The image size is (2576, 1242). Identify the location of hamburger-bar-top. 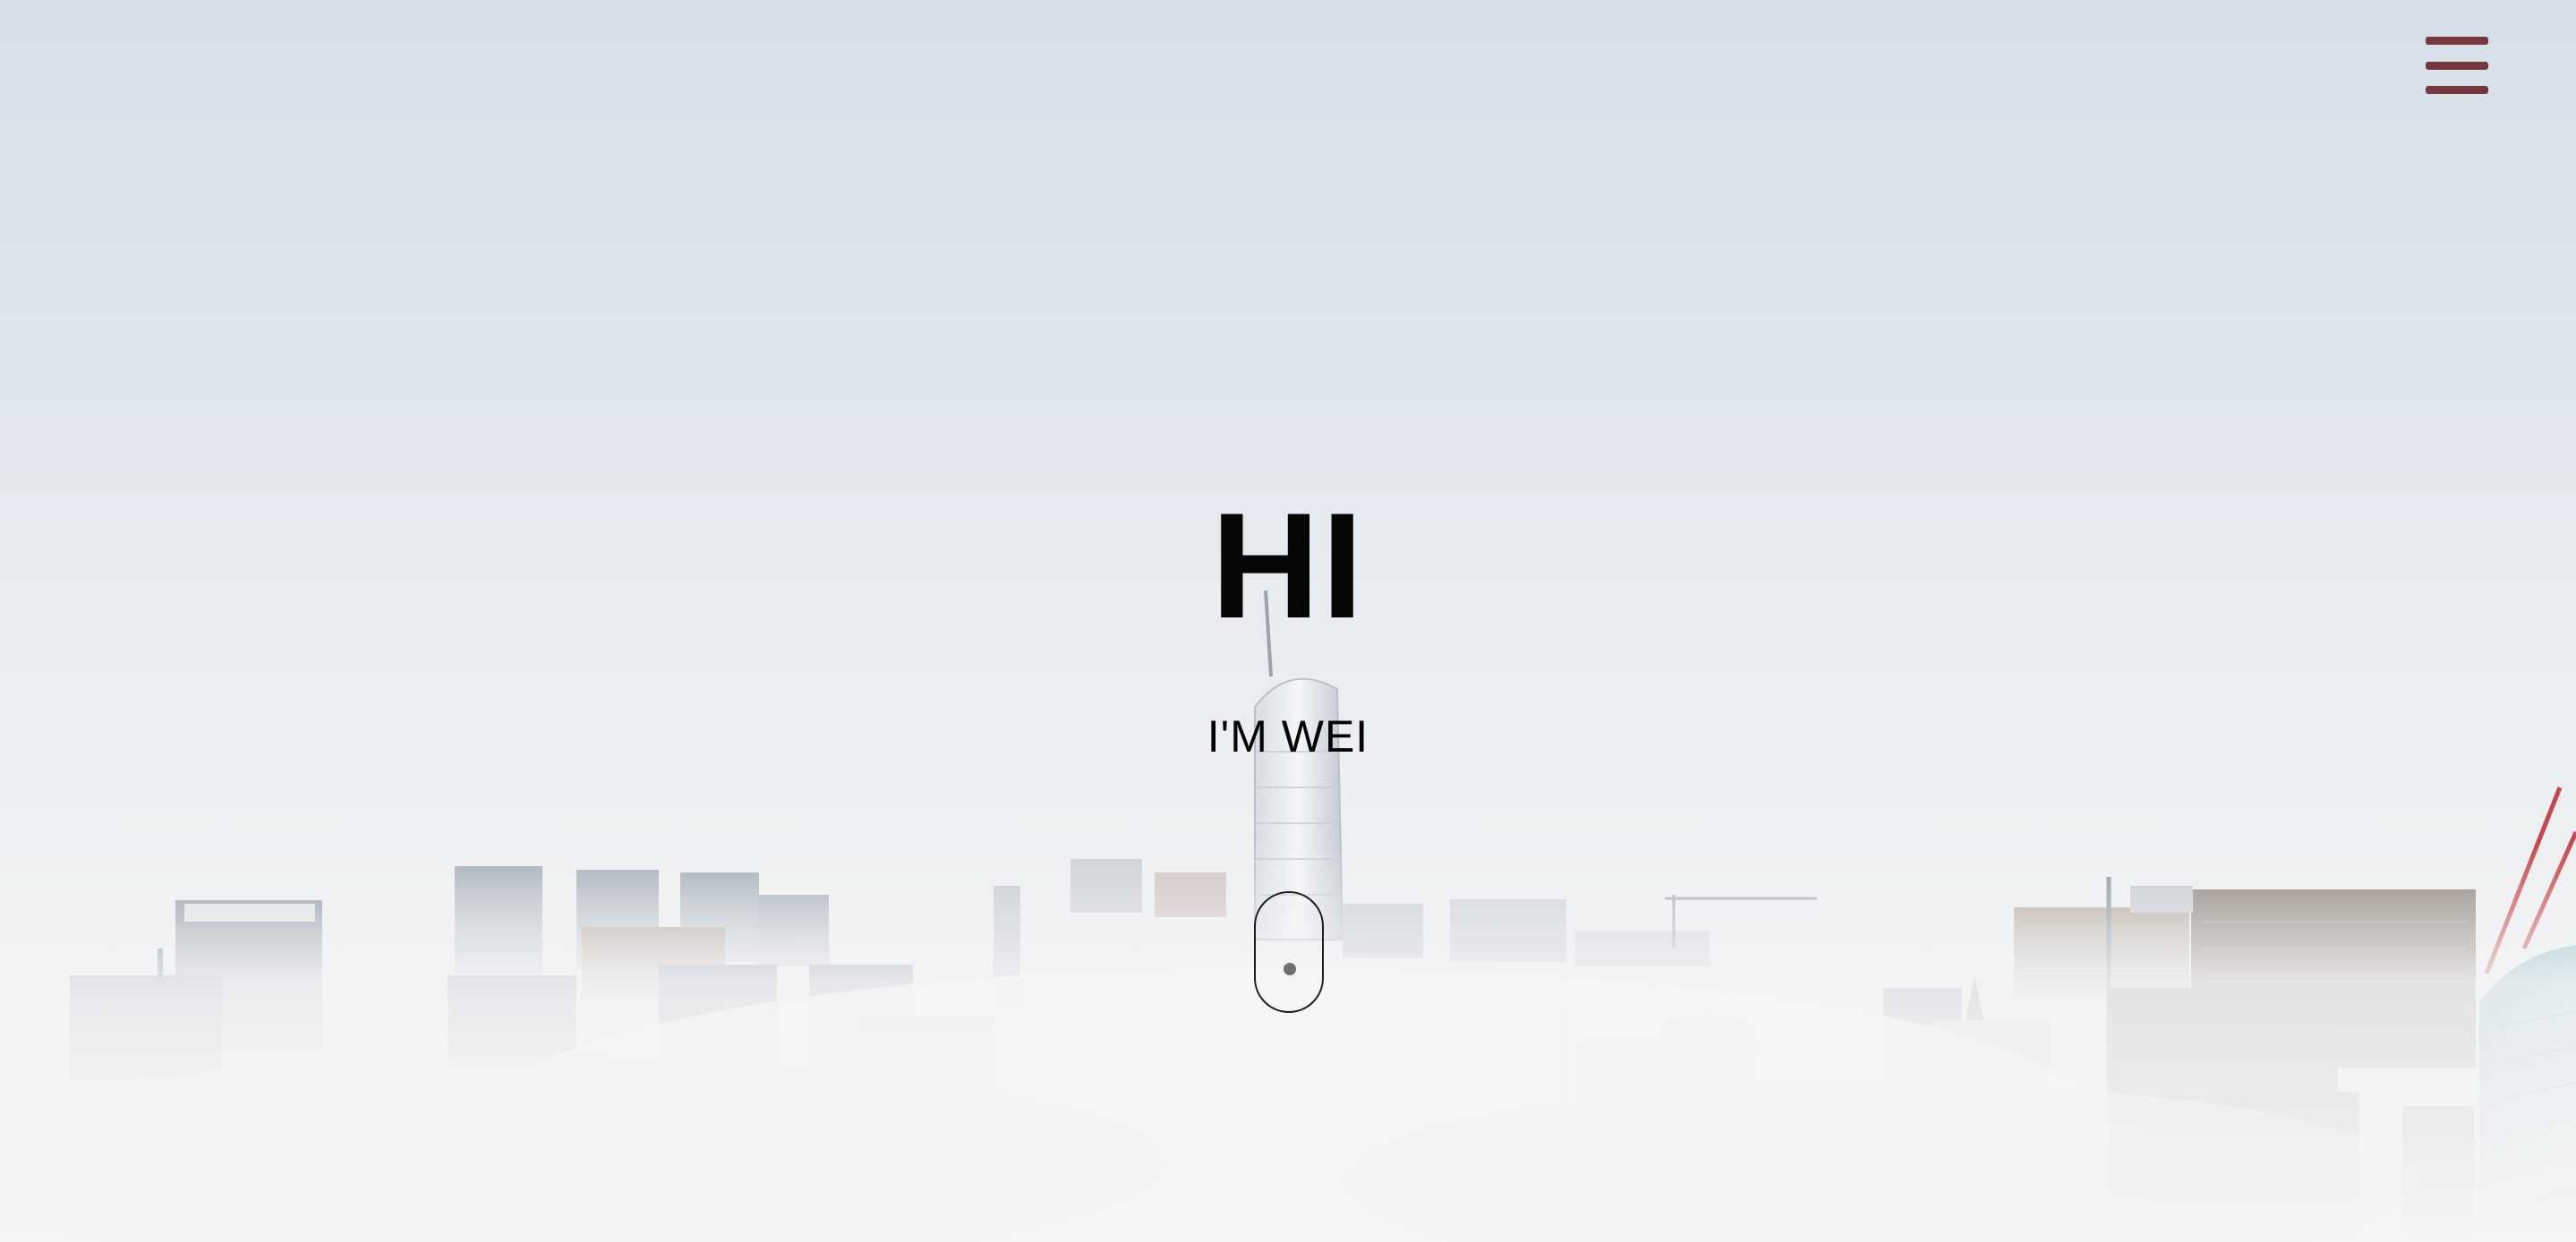
(2457, 41).